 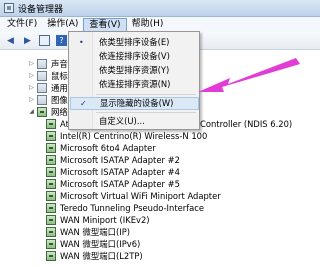 I want to click on list-item: Intel(R) Centrino(R) Wireless-N 100, so click(x=126, y=136).